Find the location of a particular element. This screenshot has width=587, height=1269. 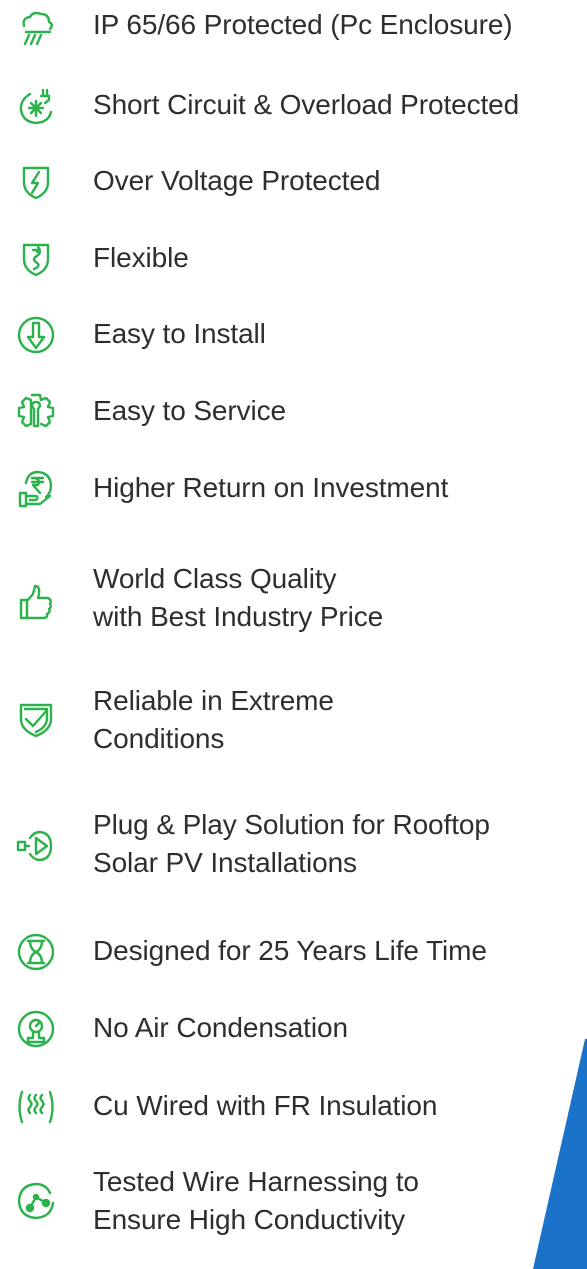

heat-waves-icon is located at coordinates (36, 1107).